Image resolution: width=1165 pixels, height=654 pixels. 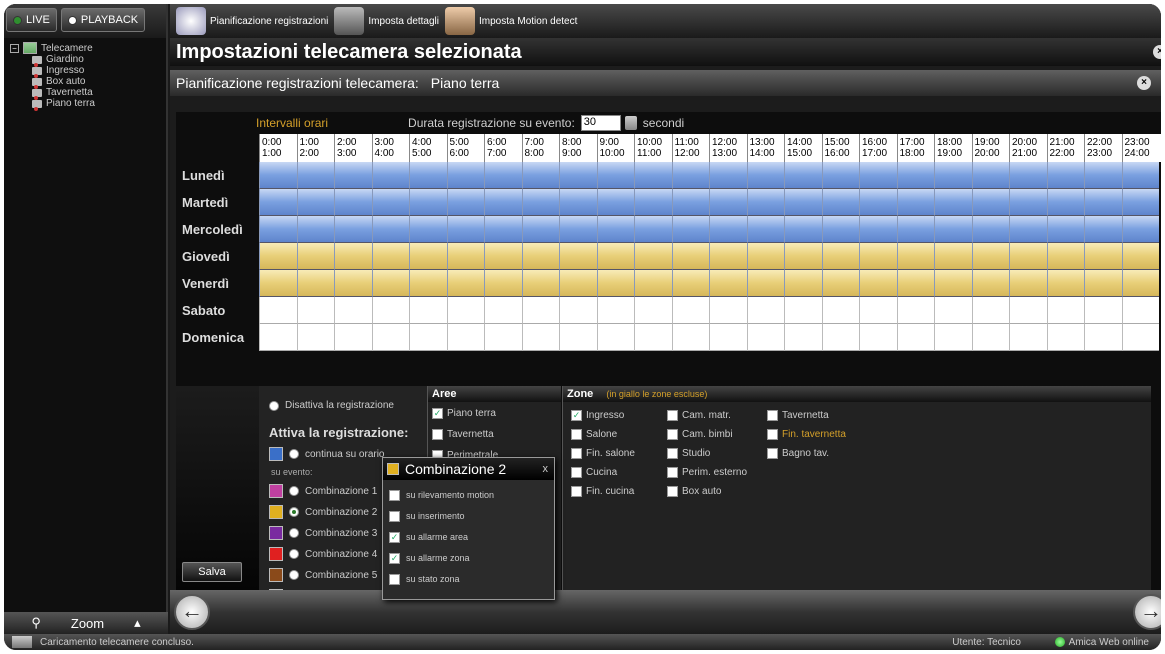 What do you see at coordinates (804, 415) in the screenshot?
I see `zone-item: Tavernetta` at bounding box center [804, 415].